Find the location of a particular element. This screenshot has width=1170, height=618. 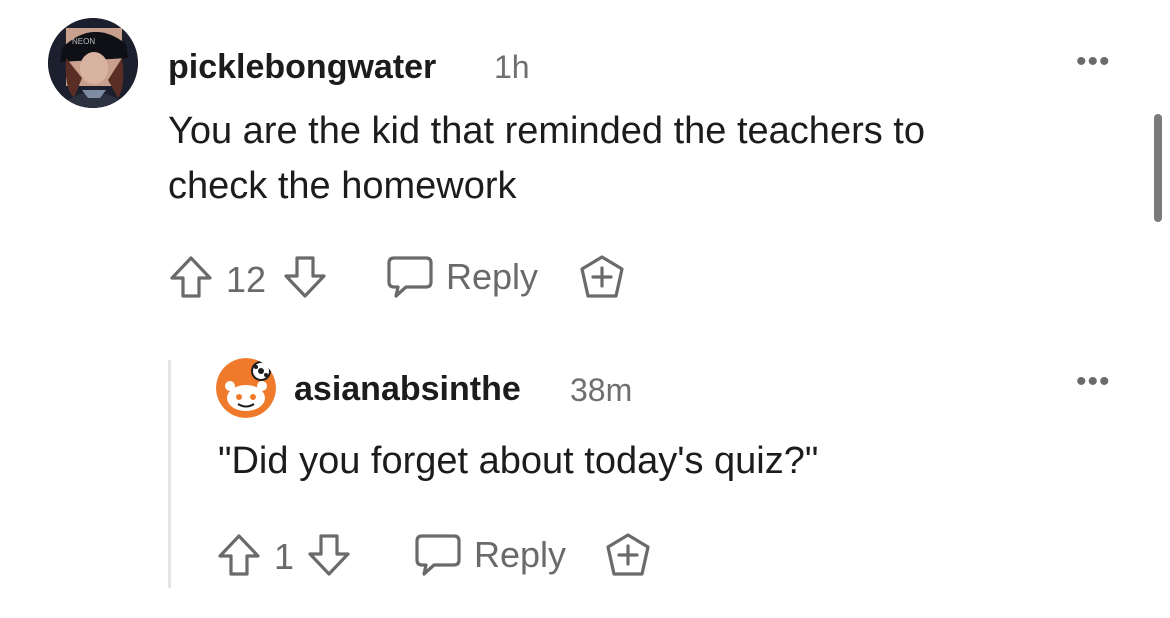

username: picklebongwater is located at coordinates (302, 67).